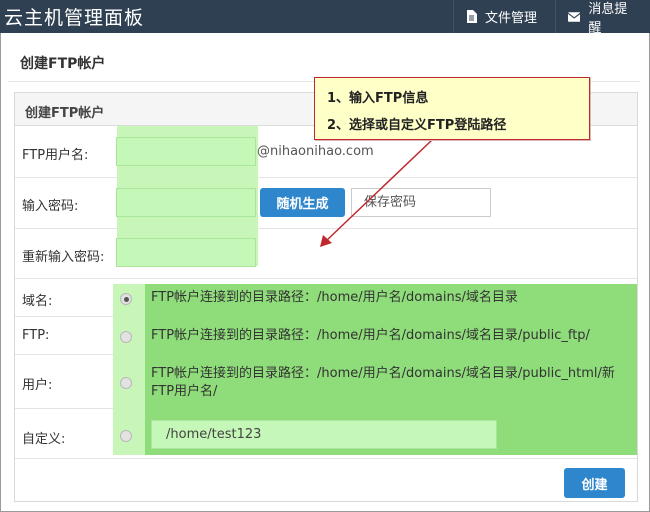  What do you see at coordinates (594, 483) in the screenshot?
I see `create-button: 创建` at bounding box center [594, 483].